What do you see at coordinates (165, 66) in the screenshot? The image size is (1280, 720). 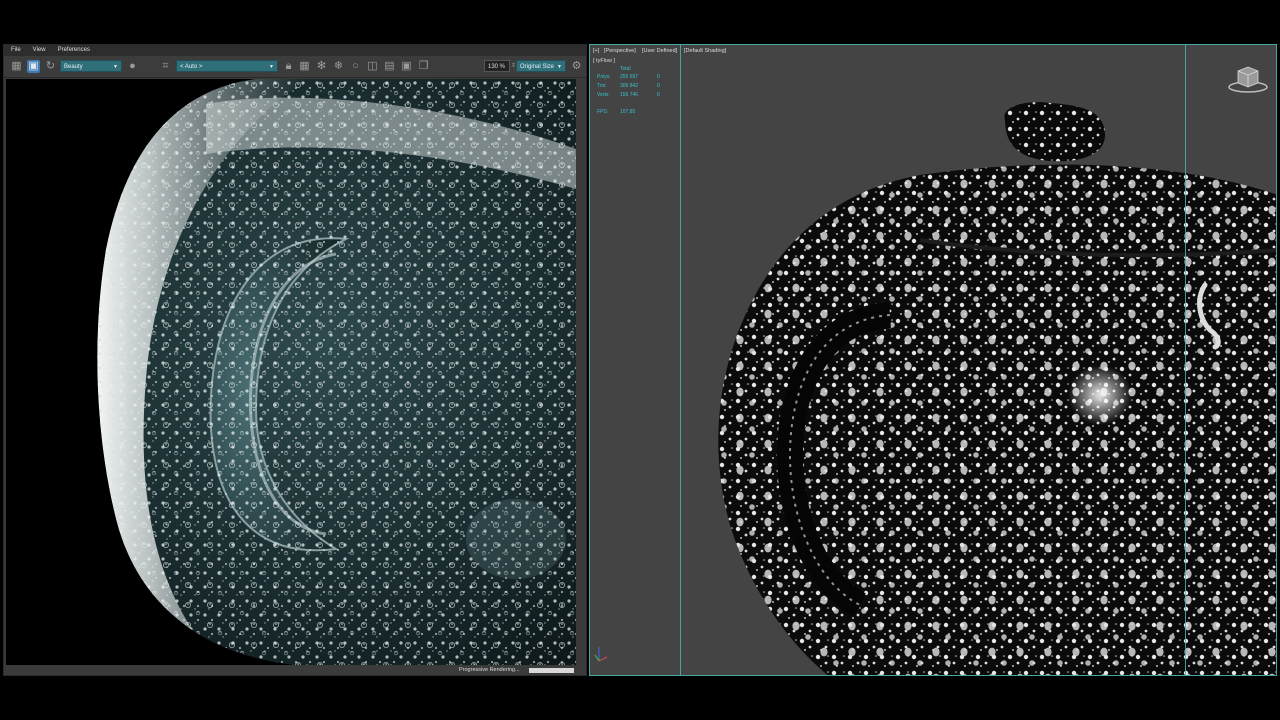 I see `crop-icon: ⌗` at bounding box center [165, 66].